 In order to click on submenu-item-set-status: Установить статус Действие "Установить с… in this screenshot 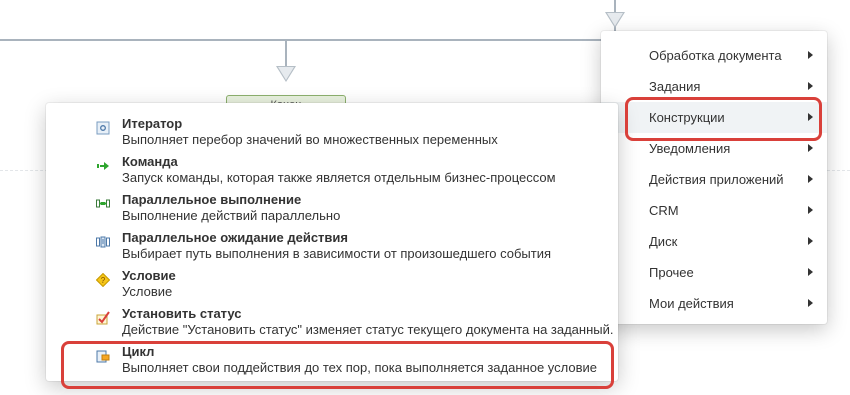, I will do `click(332, 325)`.